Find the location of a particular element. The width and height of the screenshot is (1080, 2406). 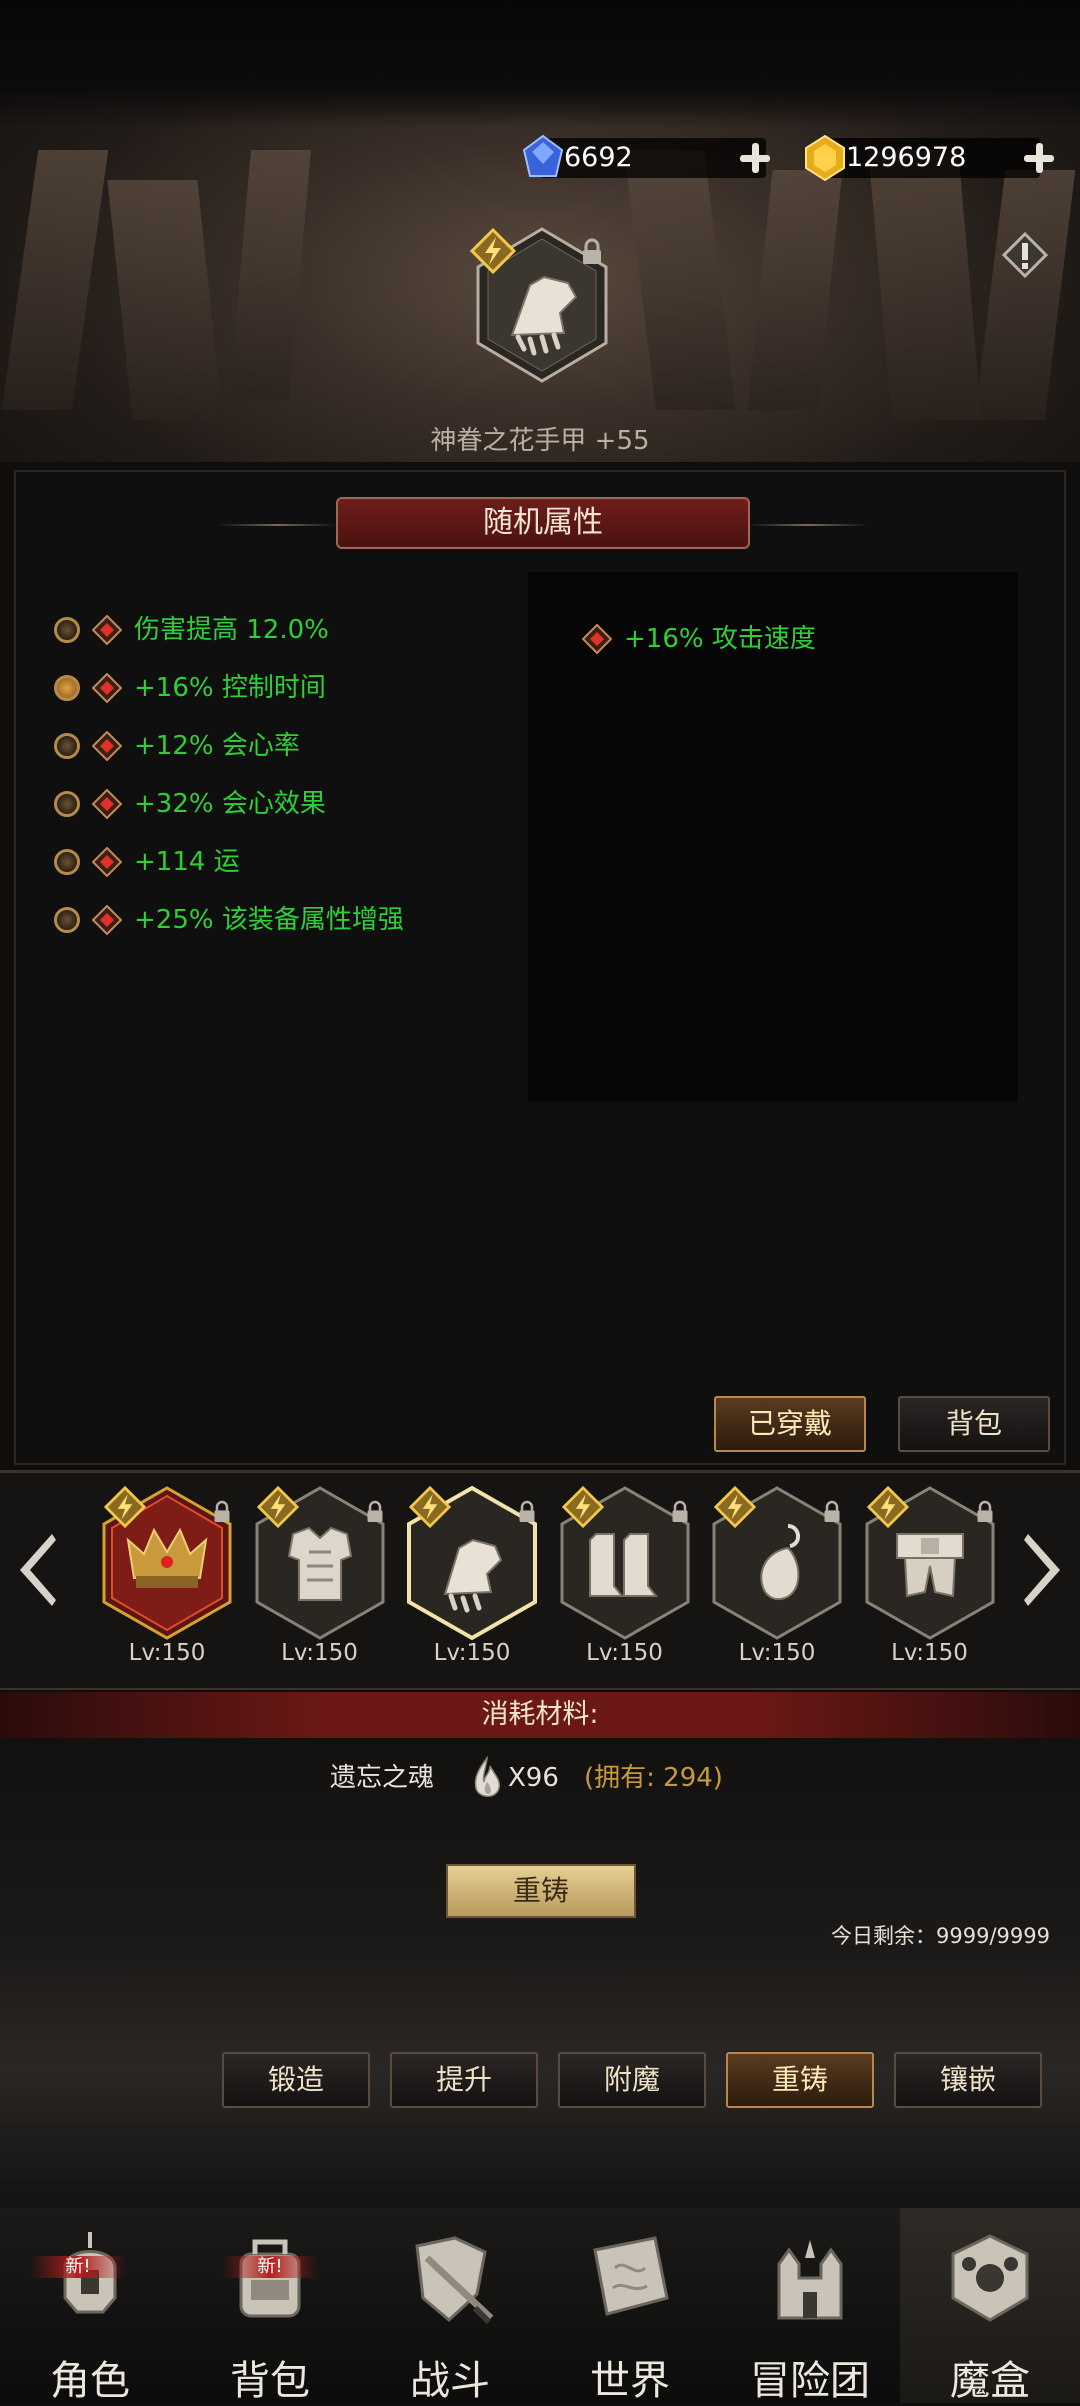

banner-line-left is located at coordinates (278, 525).